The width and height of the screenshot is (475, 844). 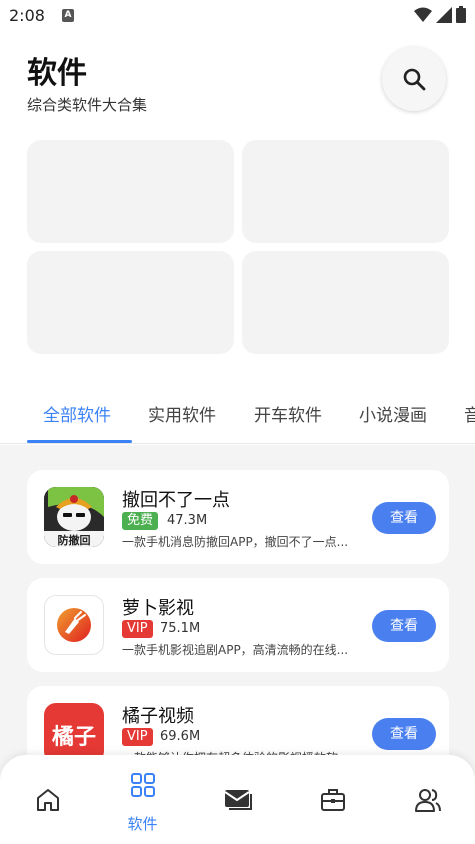 What do you see at coordinates (142, 824) in the screenshot?
I see `nav-software-label: 软件` at bounding box center [142, 824].